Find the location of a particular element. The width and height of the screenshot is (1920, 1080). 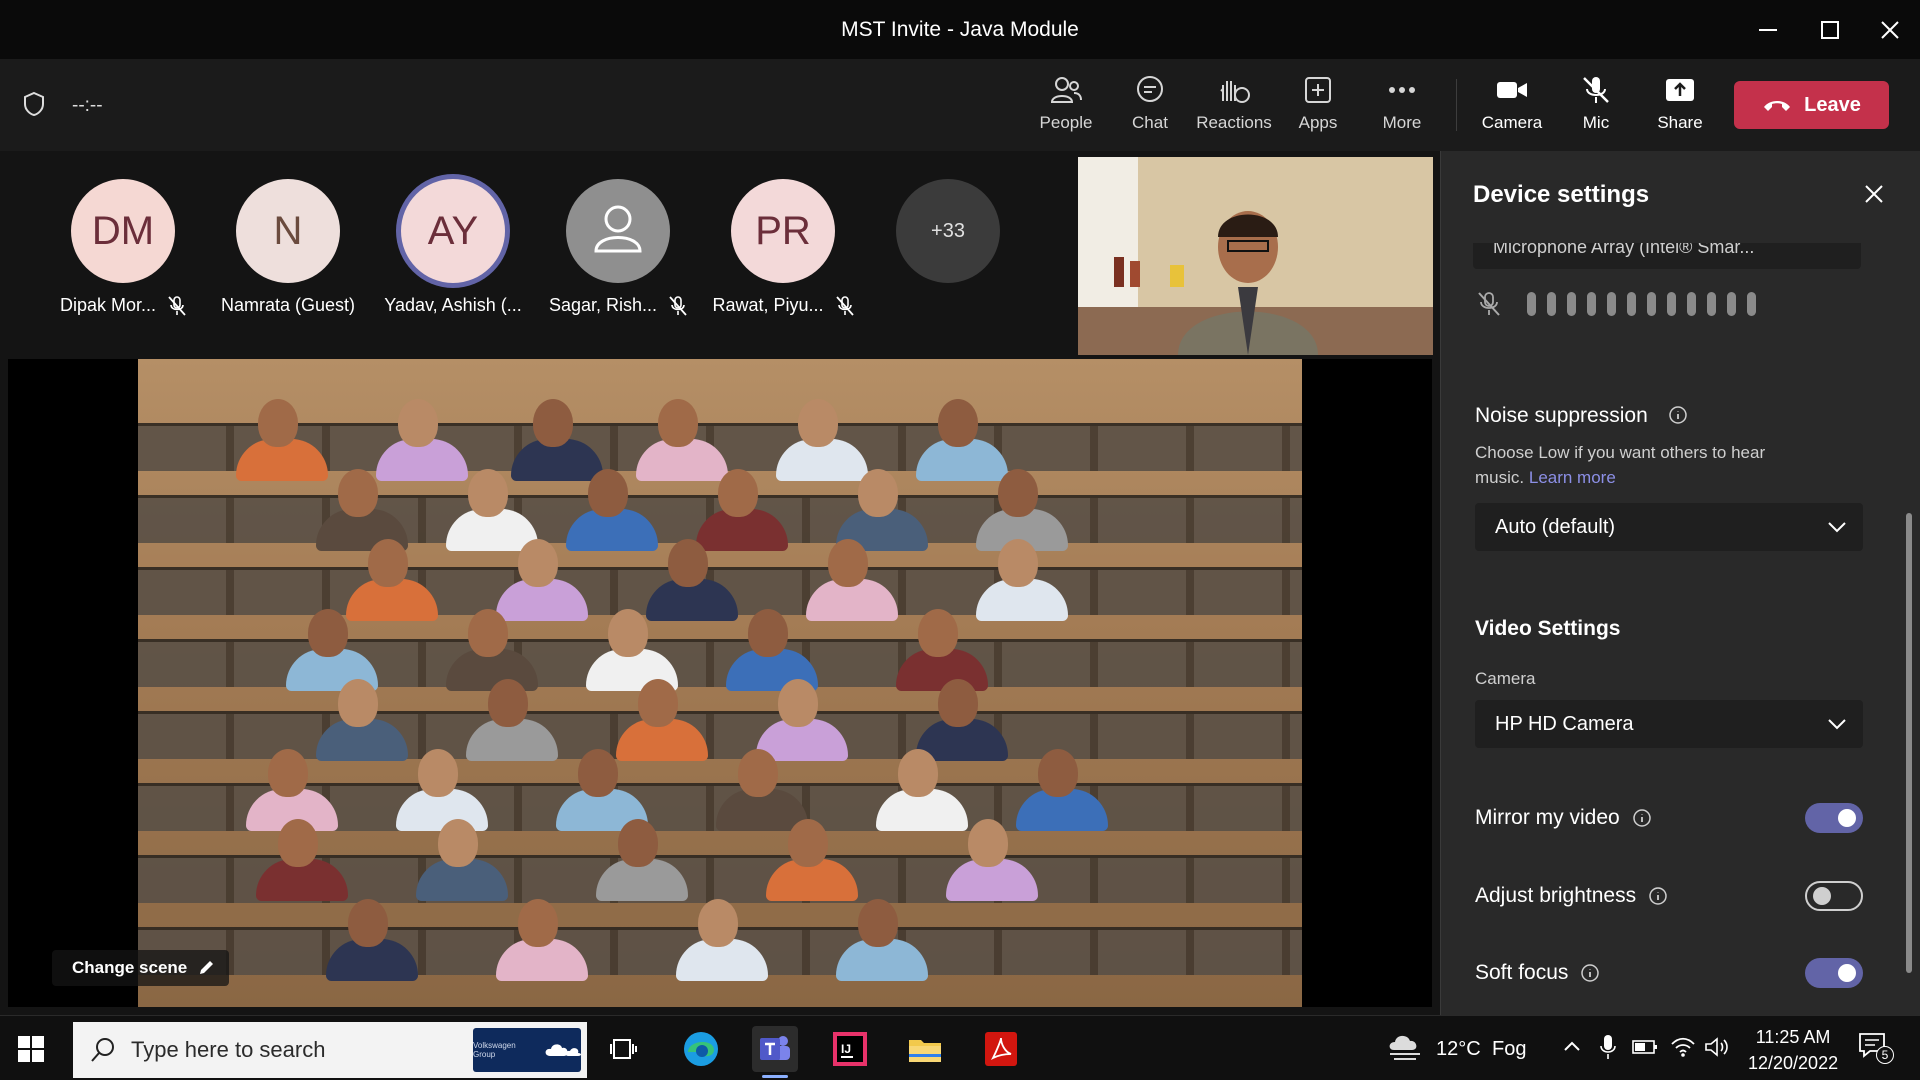

seat-row is located at coordinates (720, 735).